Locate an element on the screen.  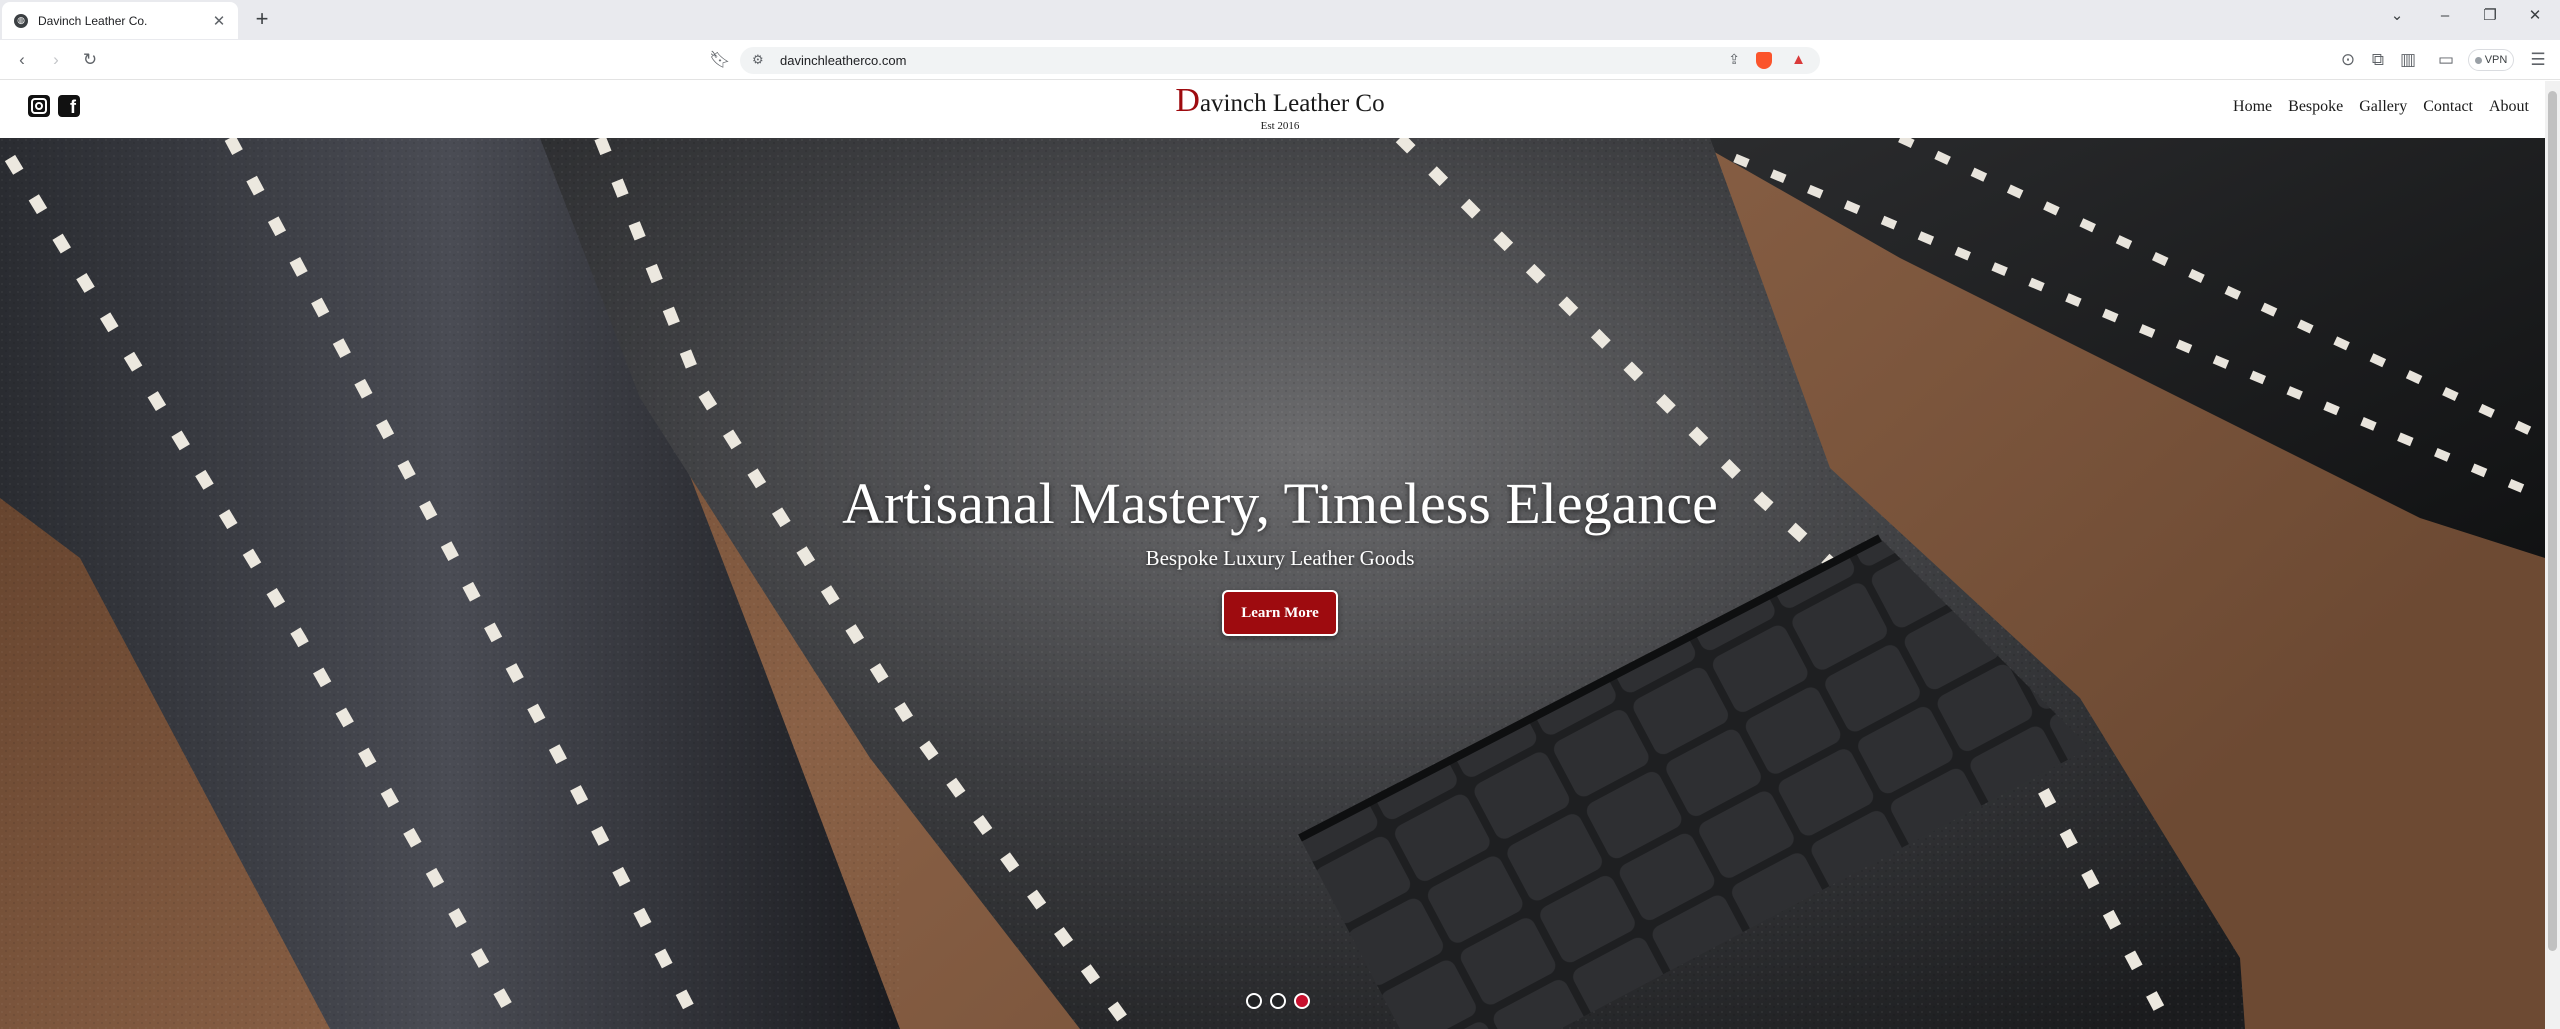
url-text: davinchleatherco.com is located at coordinates (843, 60).